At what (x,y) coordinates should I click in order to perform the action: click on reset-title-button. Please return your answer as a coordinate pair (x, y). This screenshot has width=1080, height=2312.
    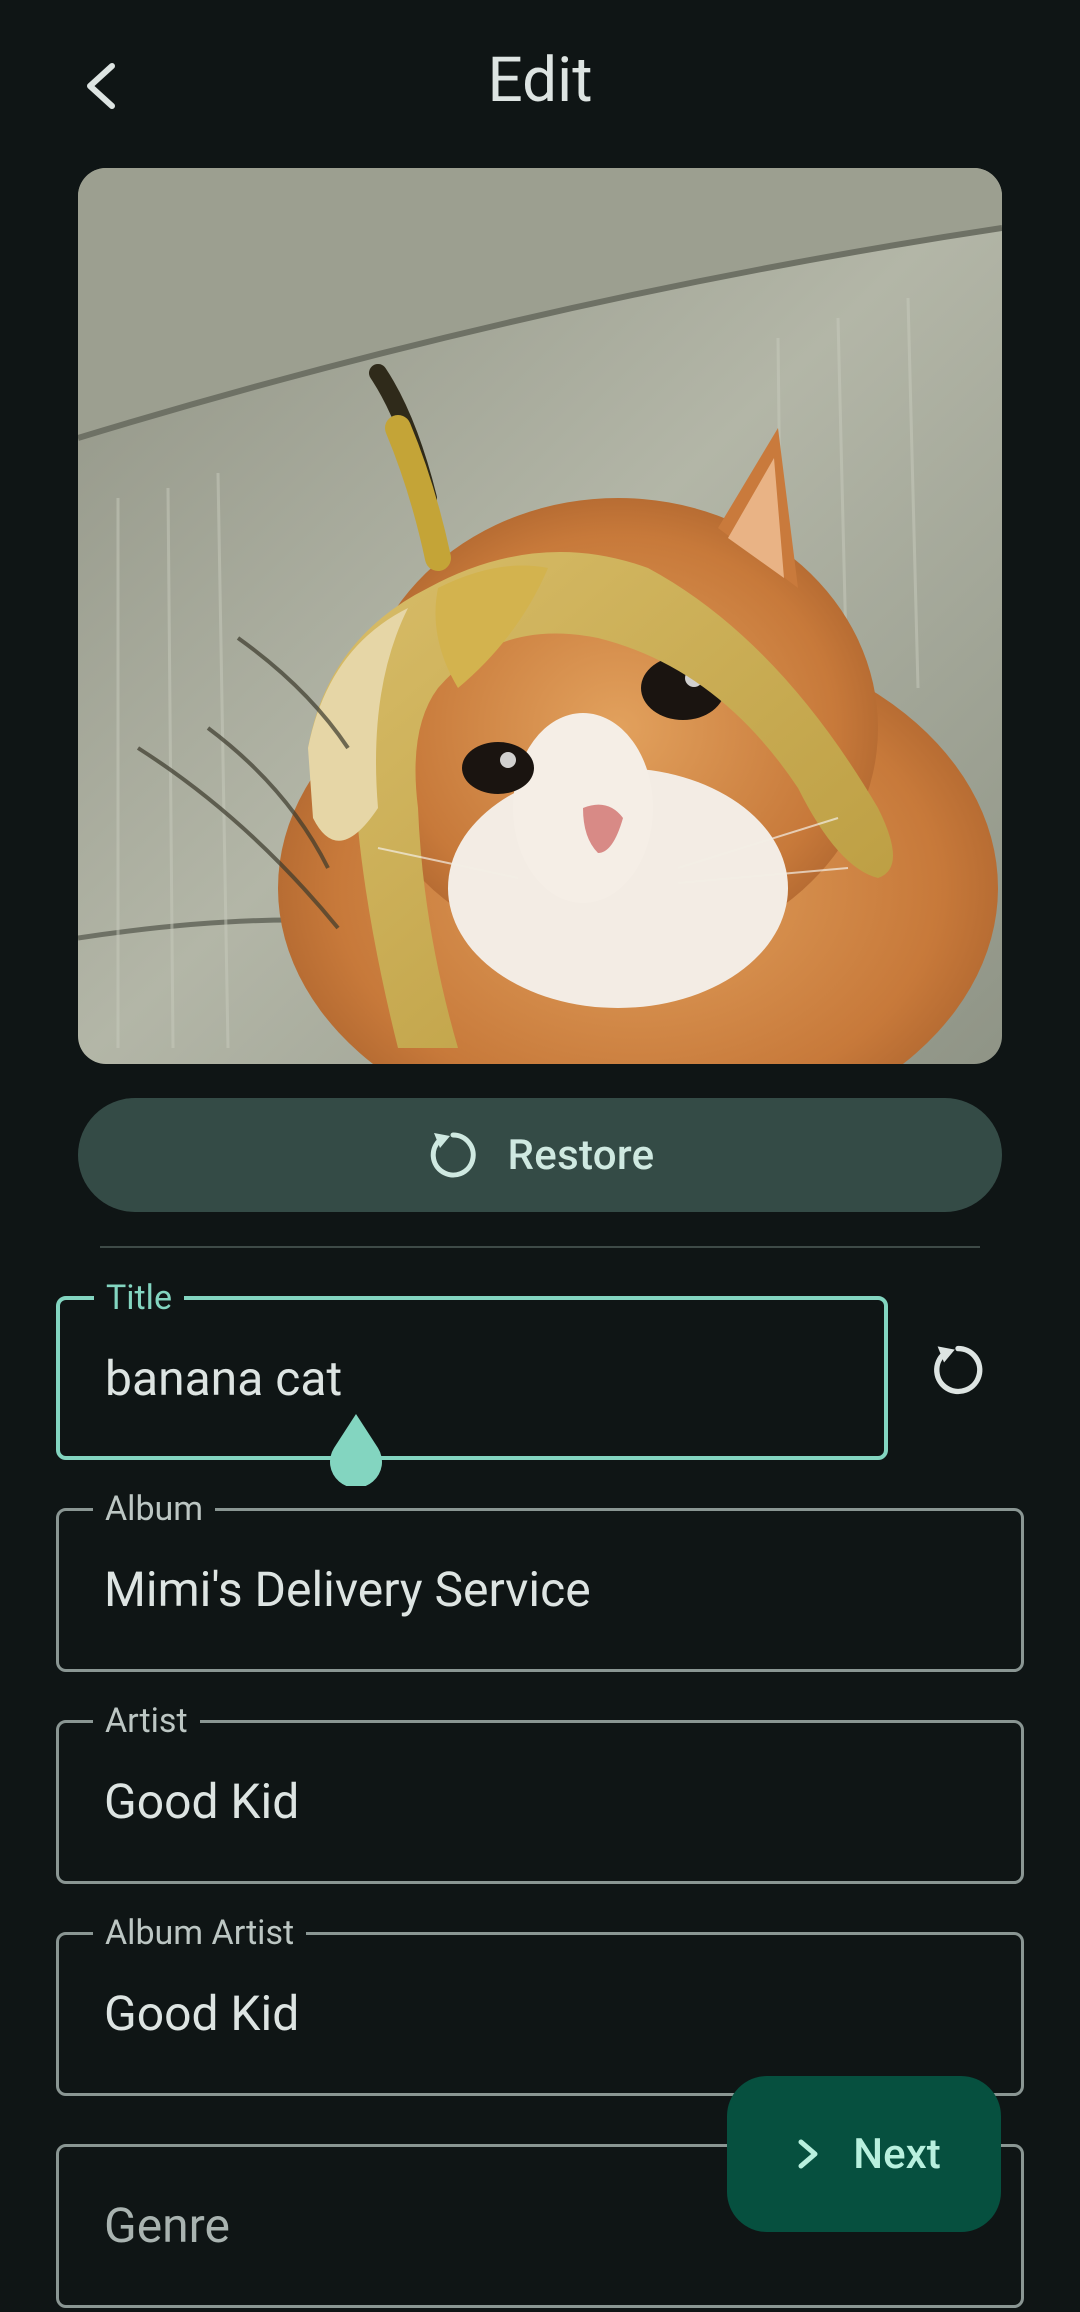
    Looking at the image, I should click on (958, 1370).